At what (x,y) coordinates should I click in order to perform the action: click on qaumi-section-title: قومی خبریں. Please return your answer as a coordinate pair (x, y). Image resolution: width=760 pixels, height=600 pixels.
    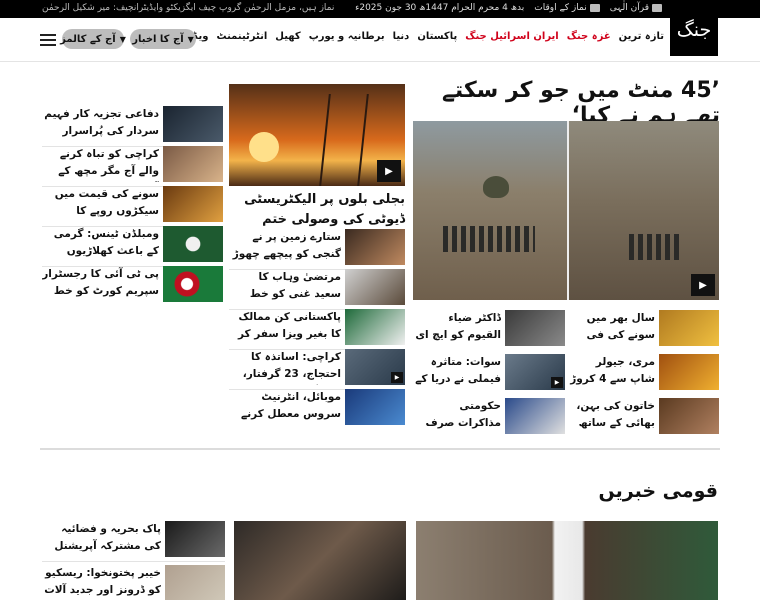
    Looking at the image, I should click on (658, 491).